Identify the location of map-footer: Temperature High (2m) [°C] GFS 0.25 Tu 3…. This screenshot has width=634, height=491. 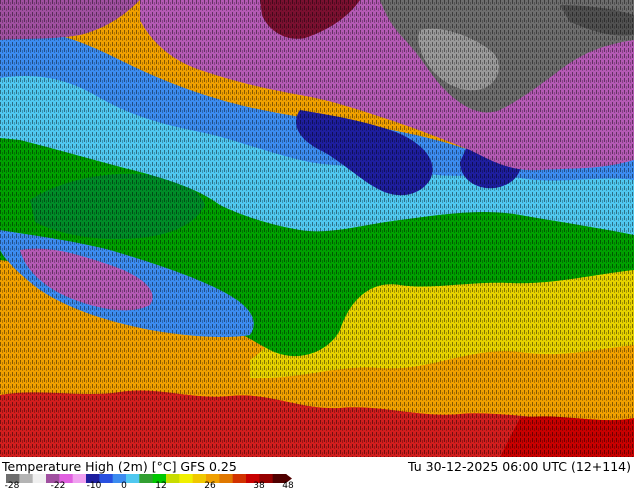
(317, 474).